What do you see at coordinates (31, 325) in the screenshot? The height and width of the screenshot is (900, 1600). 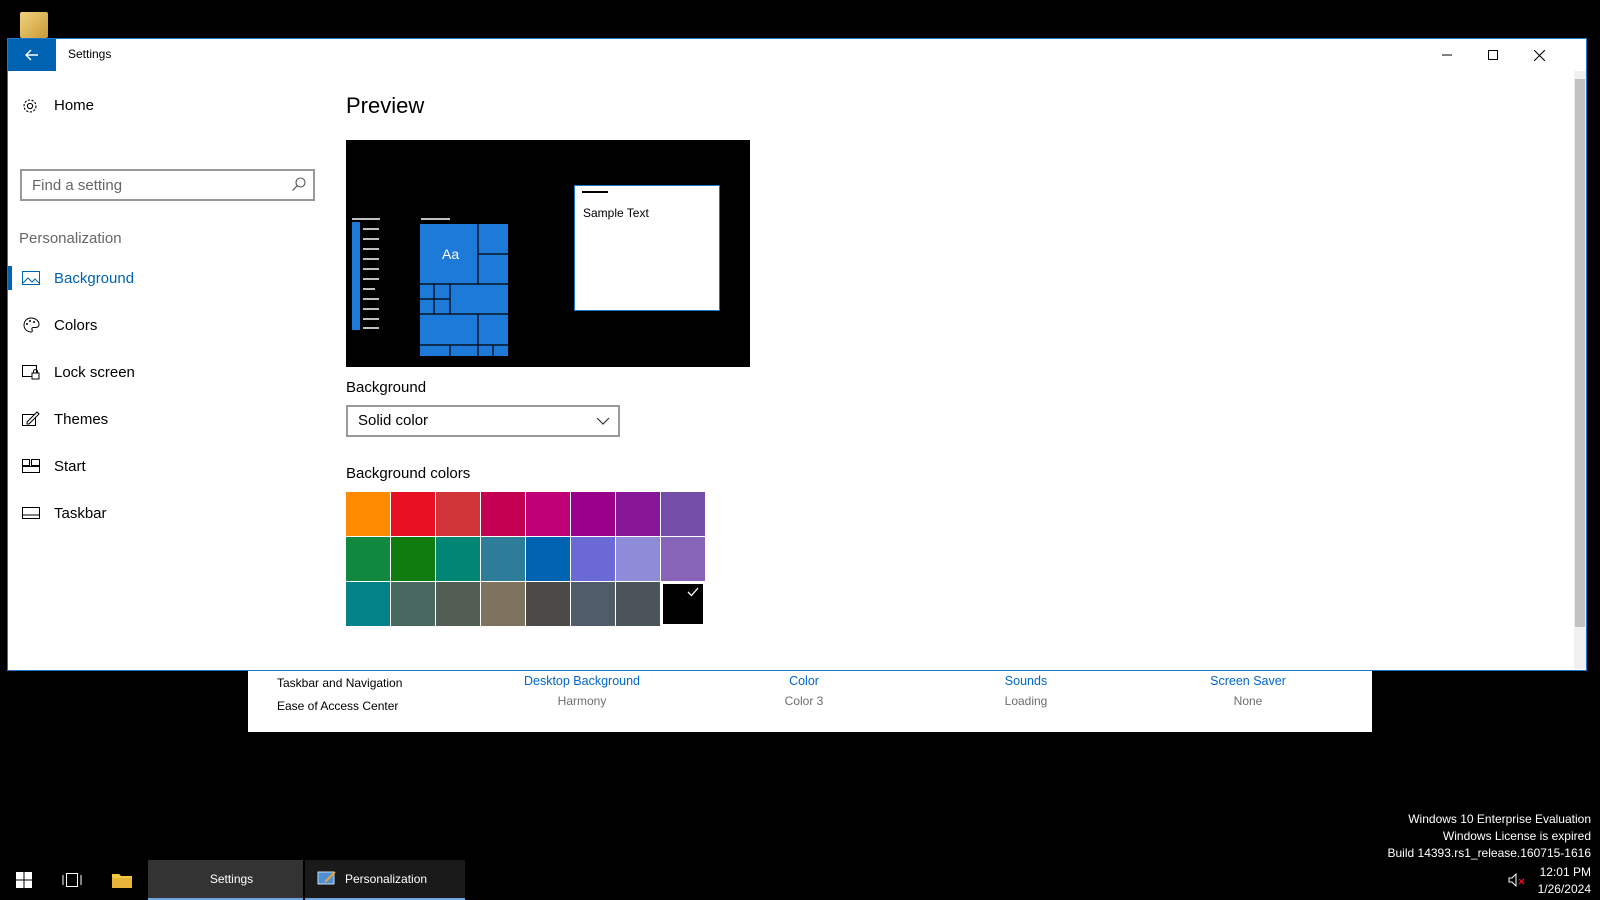 I see `palette-icon` at bounding box center [31, 325].